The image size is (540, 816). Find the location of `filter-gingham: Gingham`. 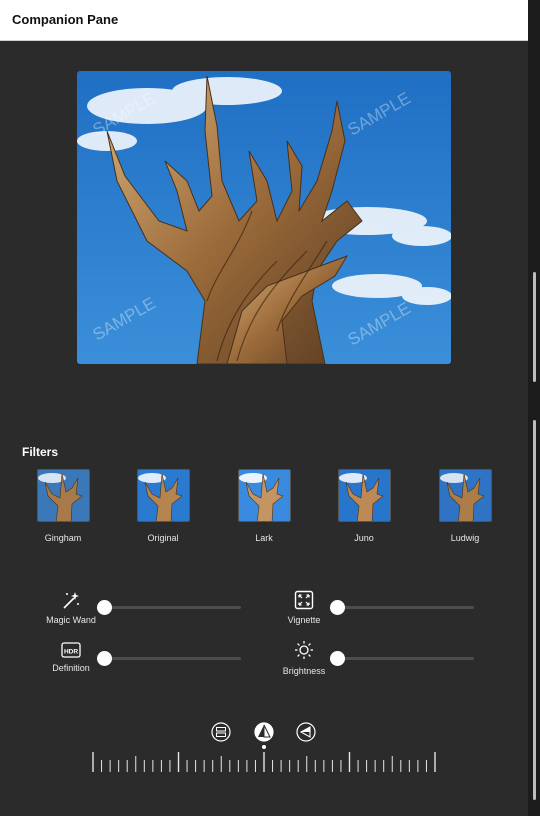

filter-gingham: Gingham is located at coordinates (63, 506).